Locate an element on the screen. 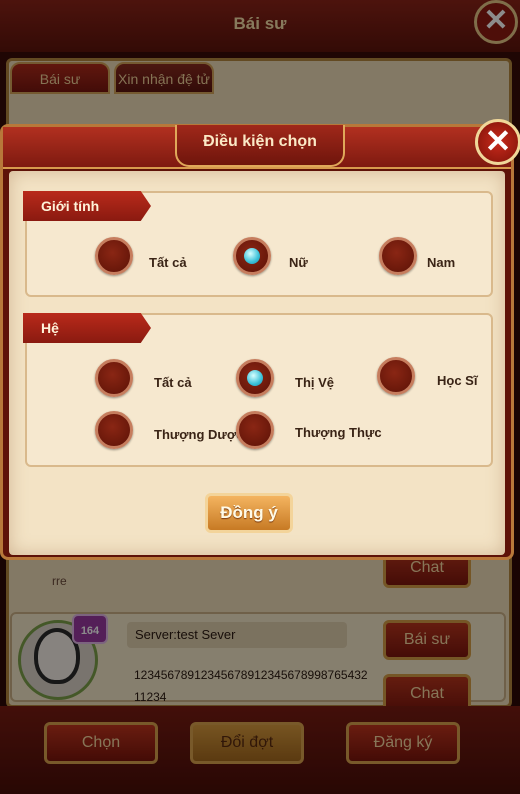  he-radio-thuong-thuc is located at coordinates (255, 430).